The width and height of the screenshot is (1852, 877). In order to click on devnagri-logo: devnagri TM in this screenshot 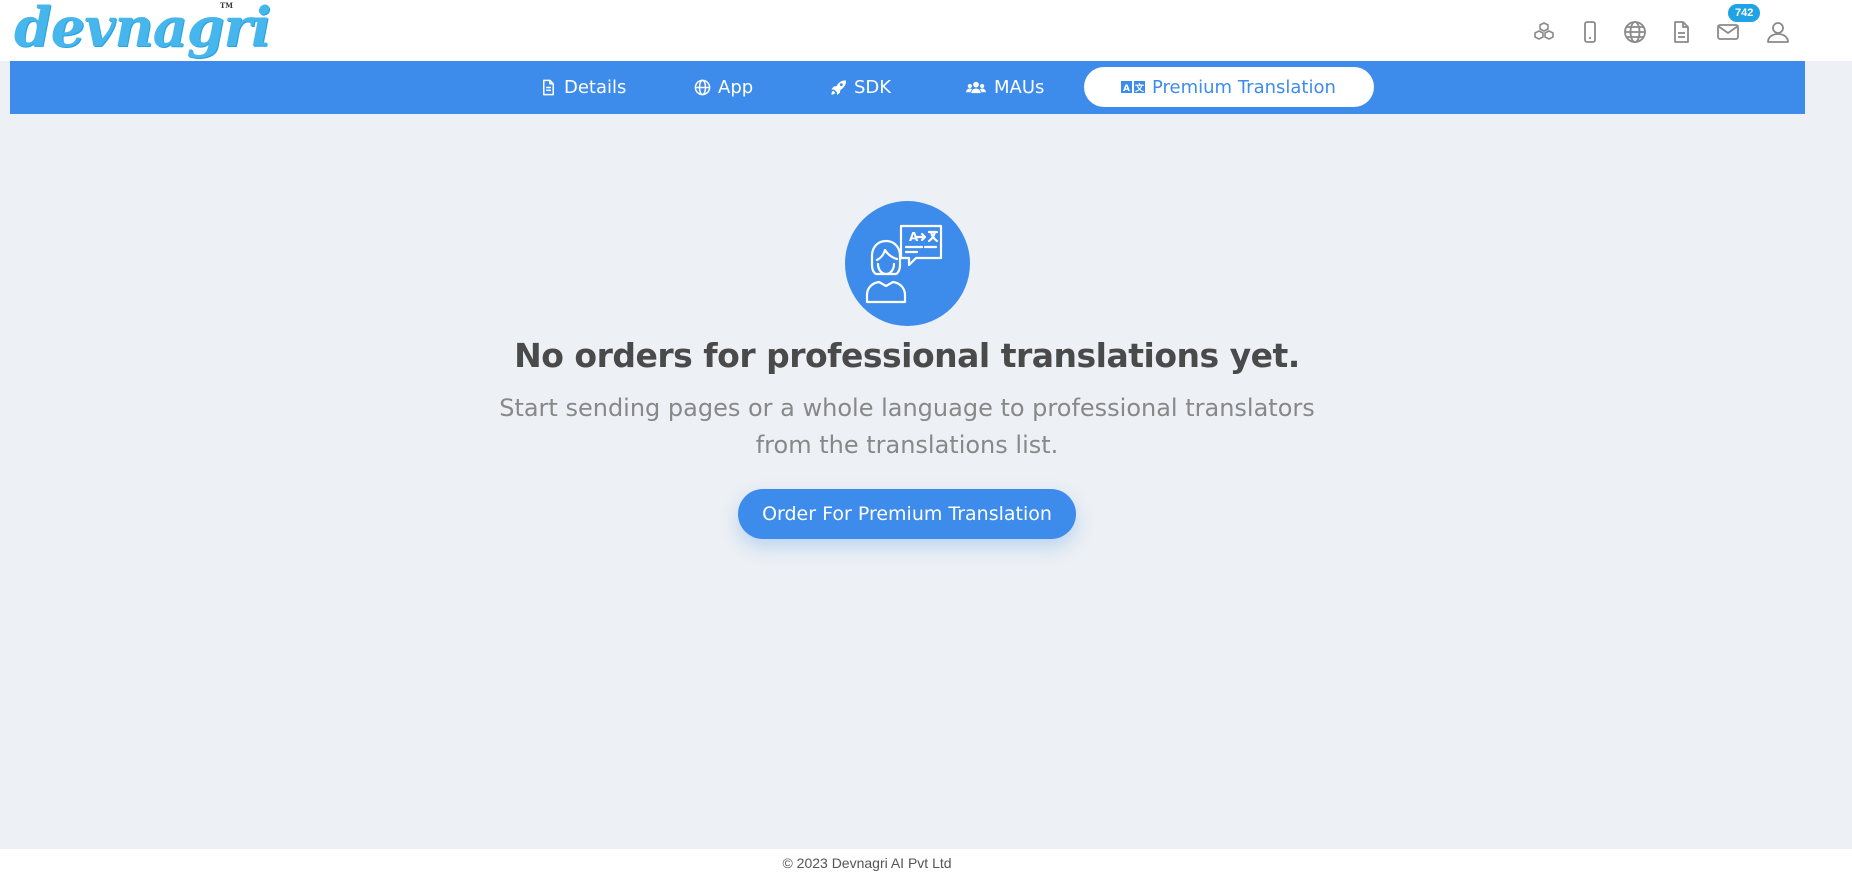, I will do `click(142, 29)`.